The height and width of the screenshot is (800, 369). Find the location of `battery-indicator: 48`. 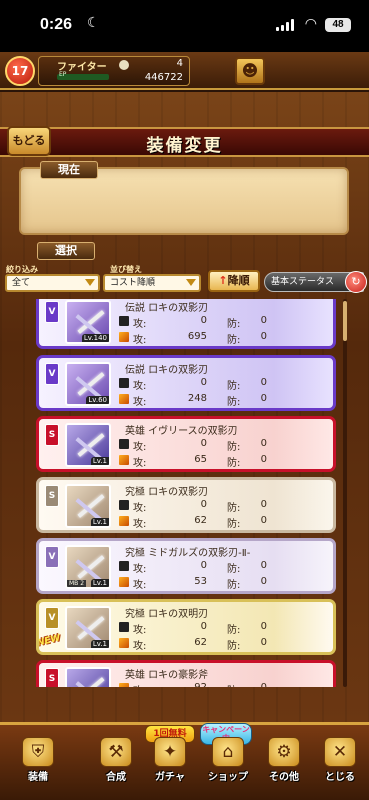

battery-indicator: 48 is located at coordinates (338, 25).